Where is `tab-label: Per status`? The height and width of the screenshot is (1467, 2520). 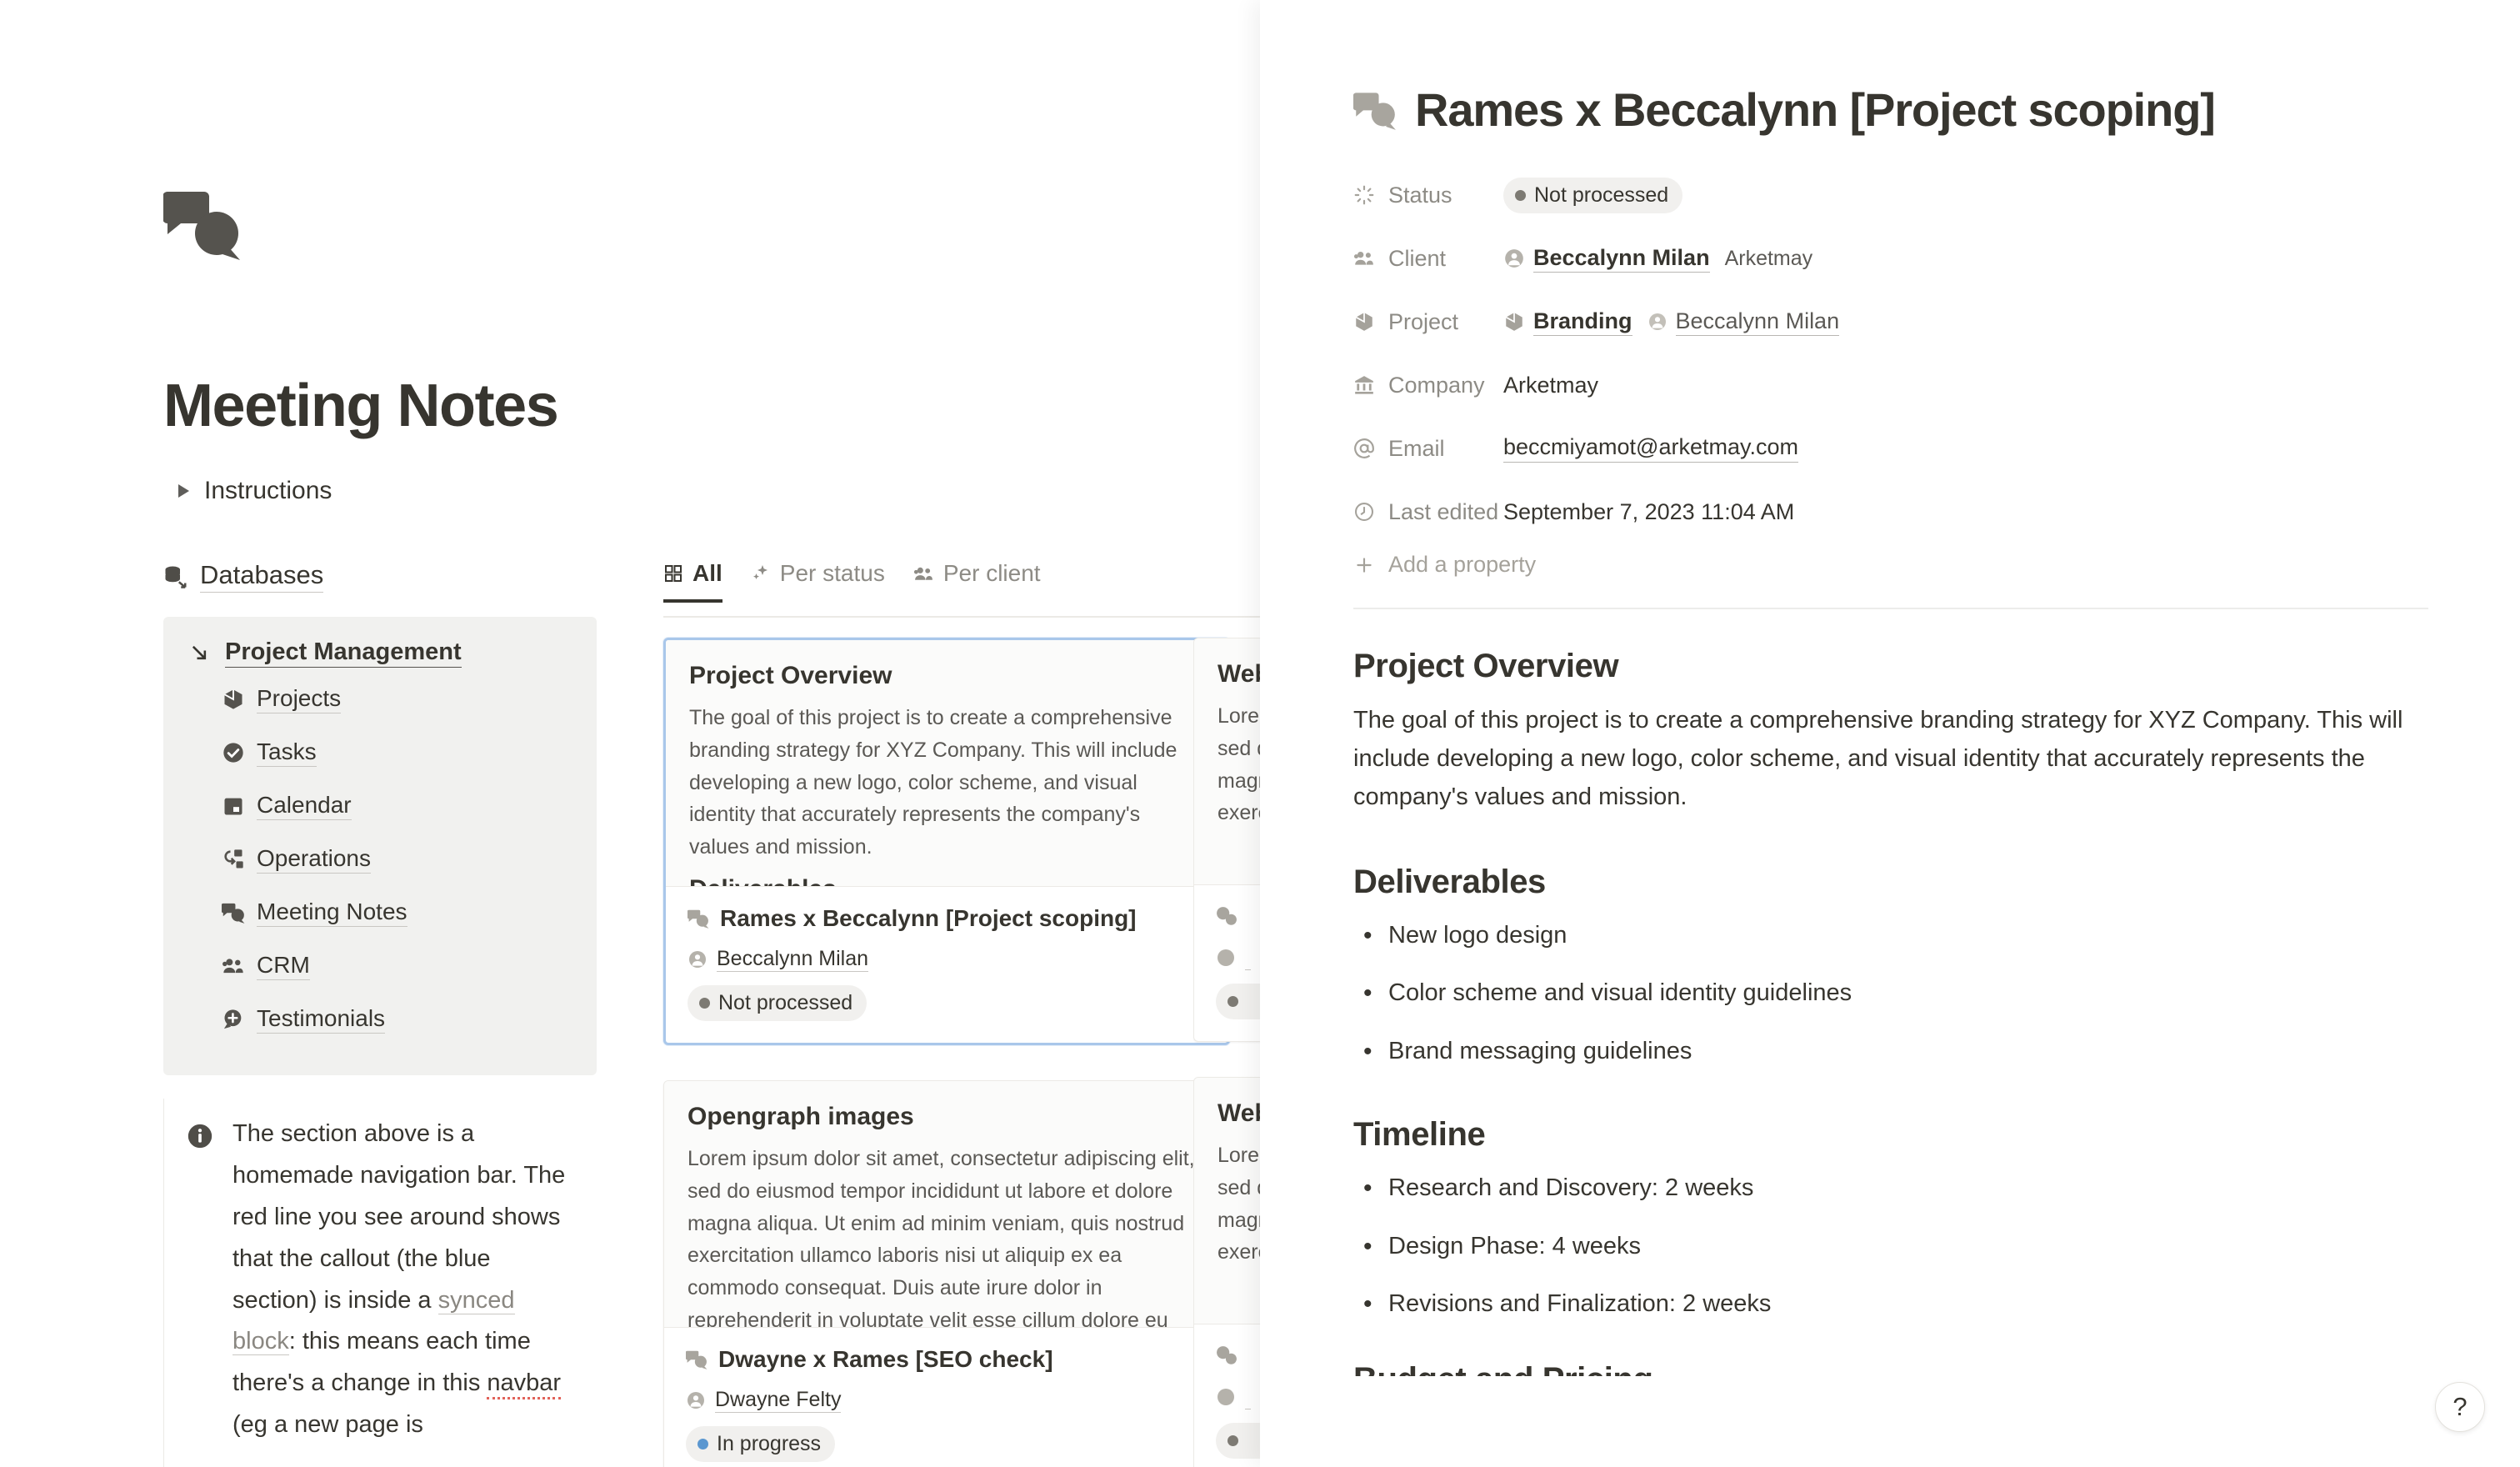
tab-label: Per status is located at coordinates (832, 573).